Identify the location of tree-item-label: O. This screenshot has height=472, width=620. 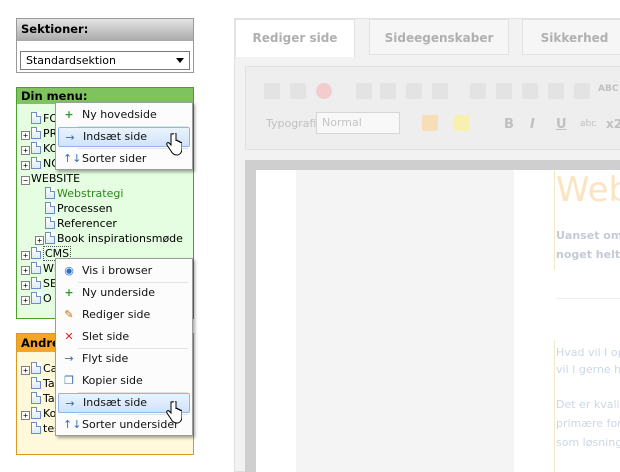
(47, 298).